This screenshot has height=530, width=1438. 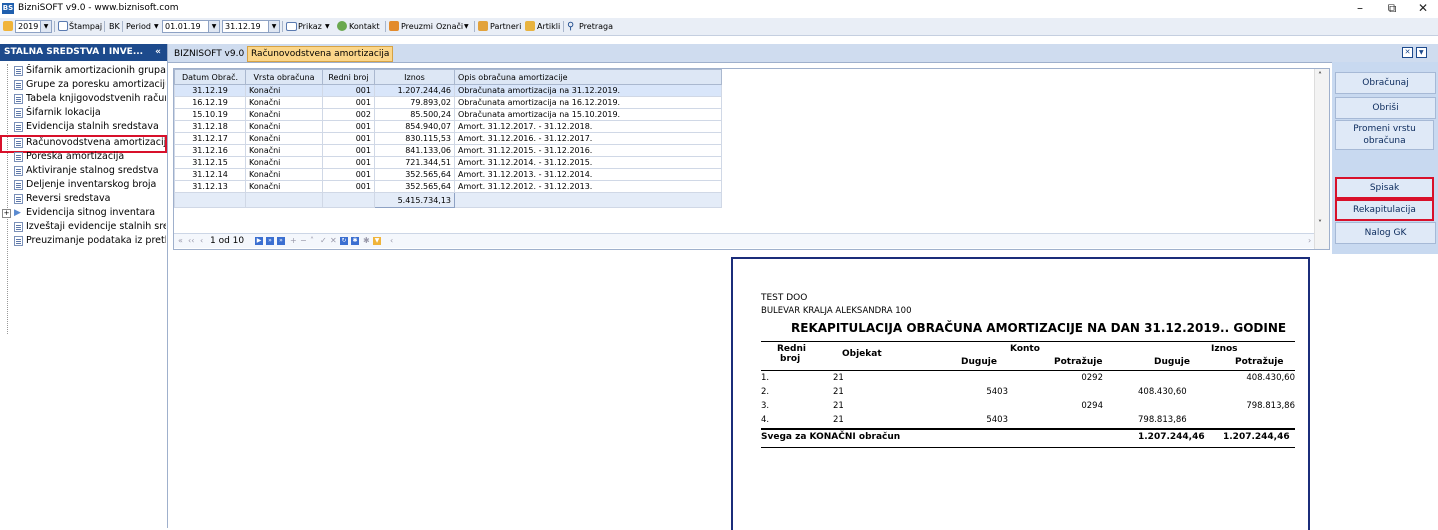 I want to click on tab-home: BIZNISOFT v9.0, so click(x=209, y=54).